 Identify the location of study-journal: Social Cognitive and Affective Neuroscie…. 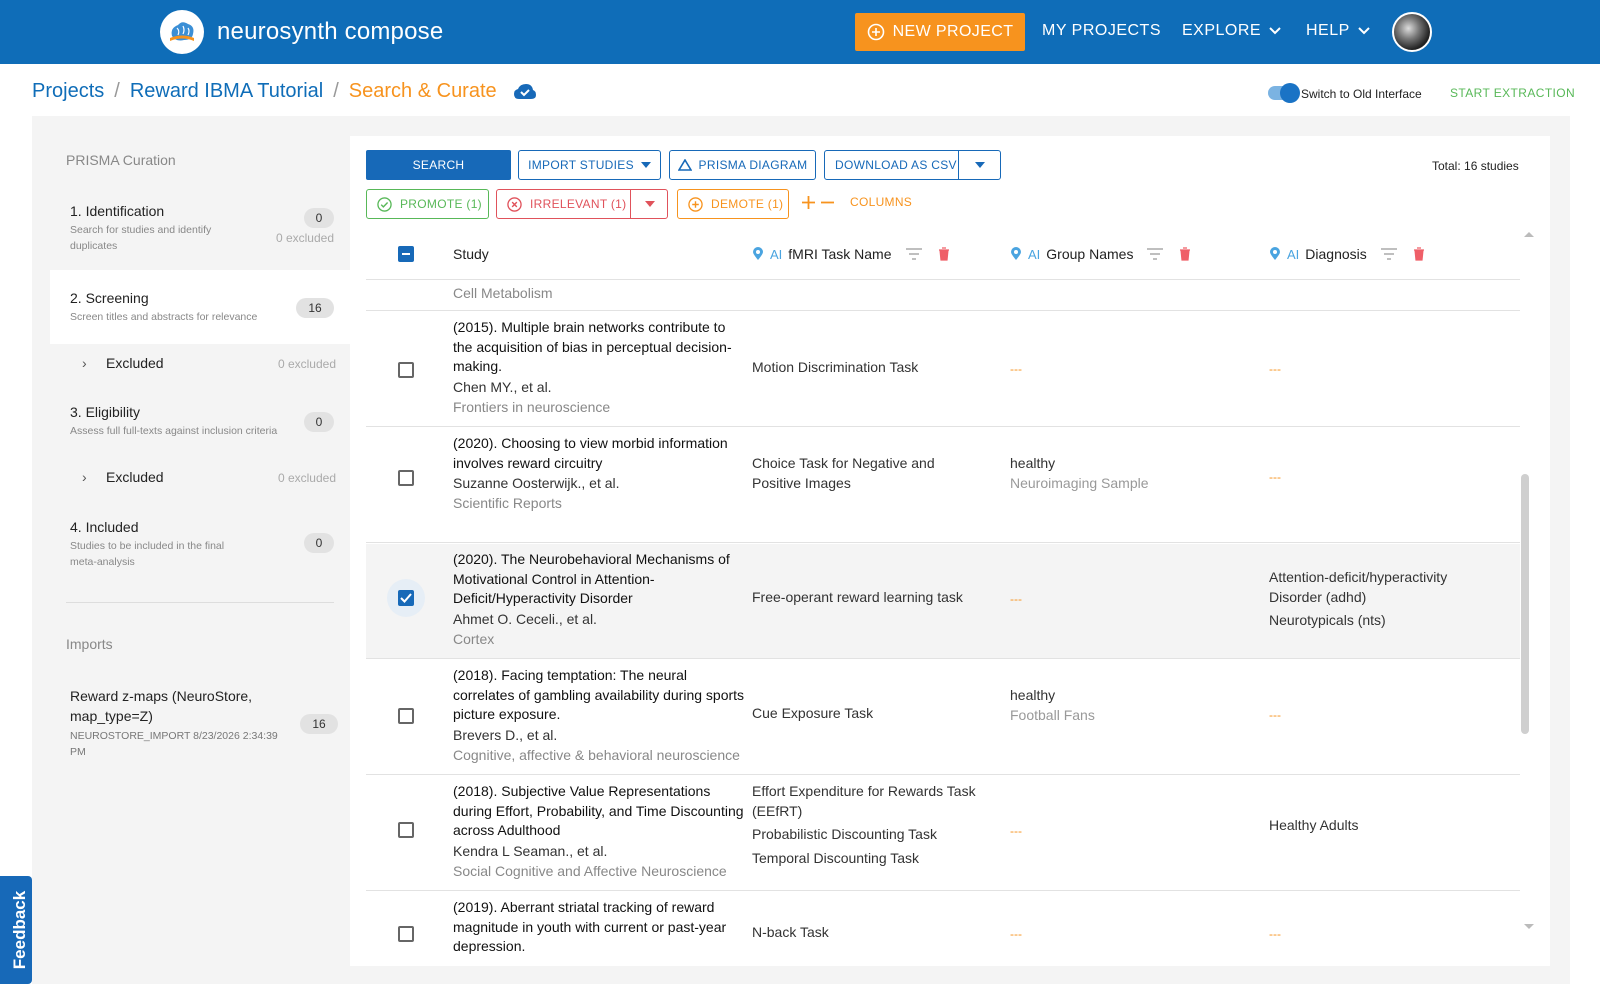
(590, 870).